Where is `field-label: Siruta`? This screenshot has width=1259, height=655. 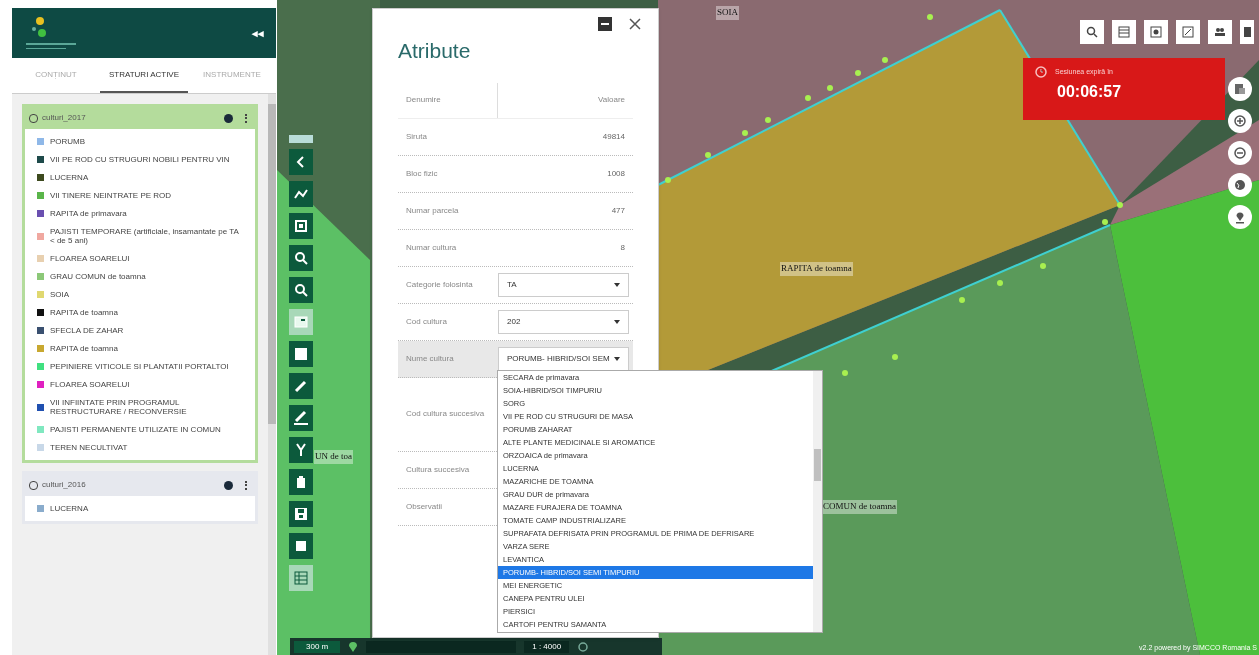
field-label: Siruta is located at coordinates (416, 136).